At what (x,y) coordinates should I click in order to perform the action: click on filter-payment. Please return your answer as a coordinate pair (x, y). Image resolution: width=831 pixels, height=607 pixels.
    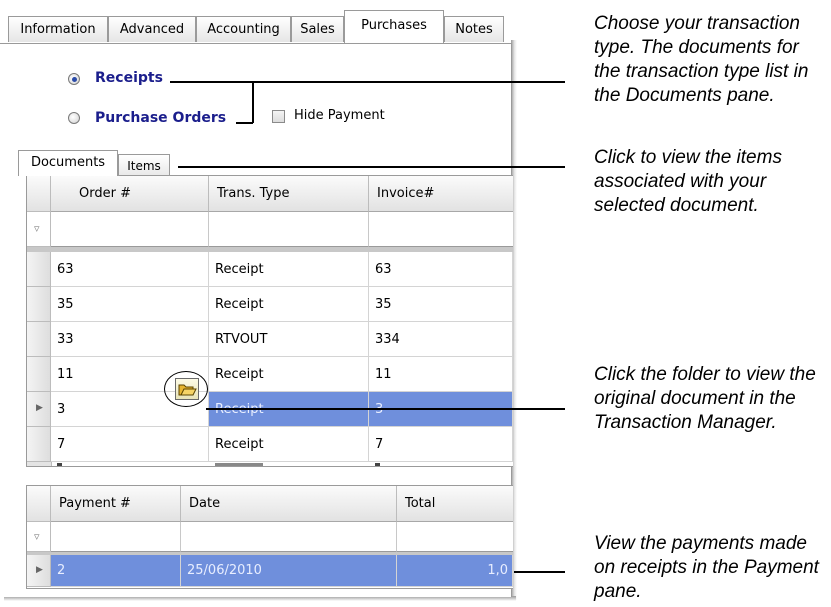
    Looking at the image, I should click on (116, 537).